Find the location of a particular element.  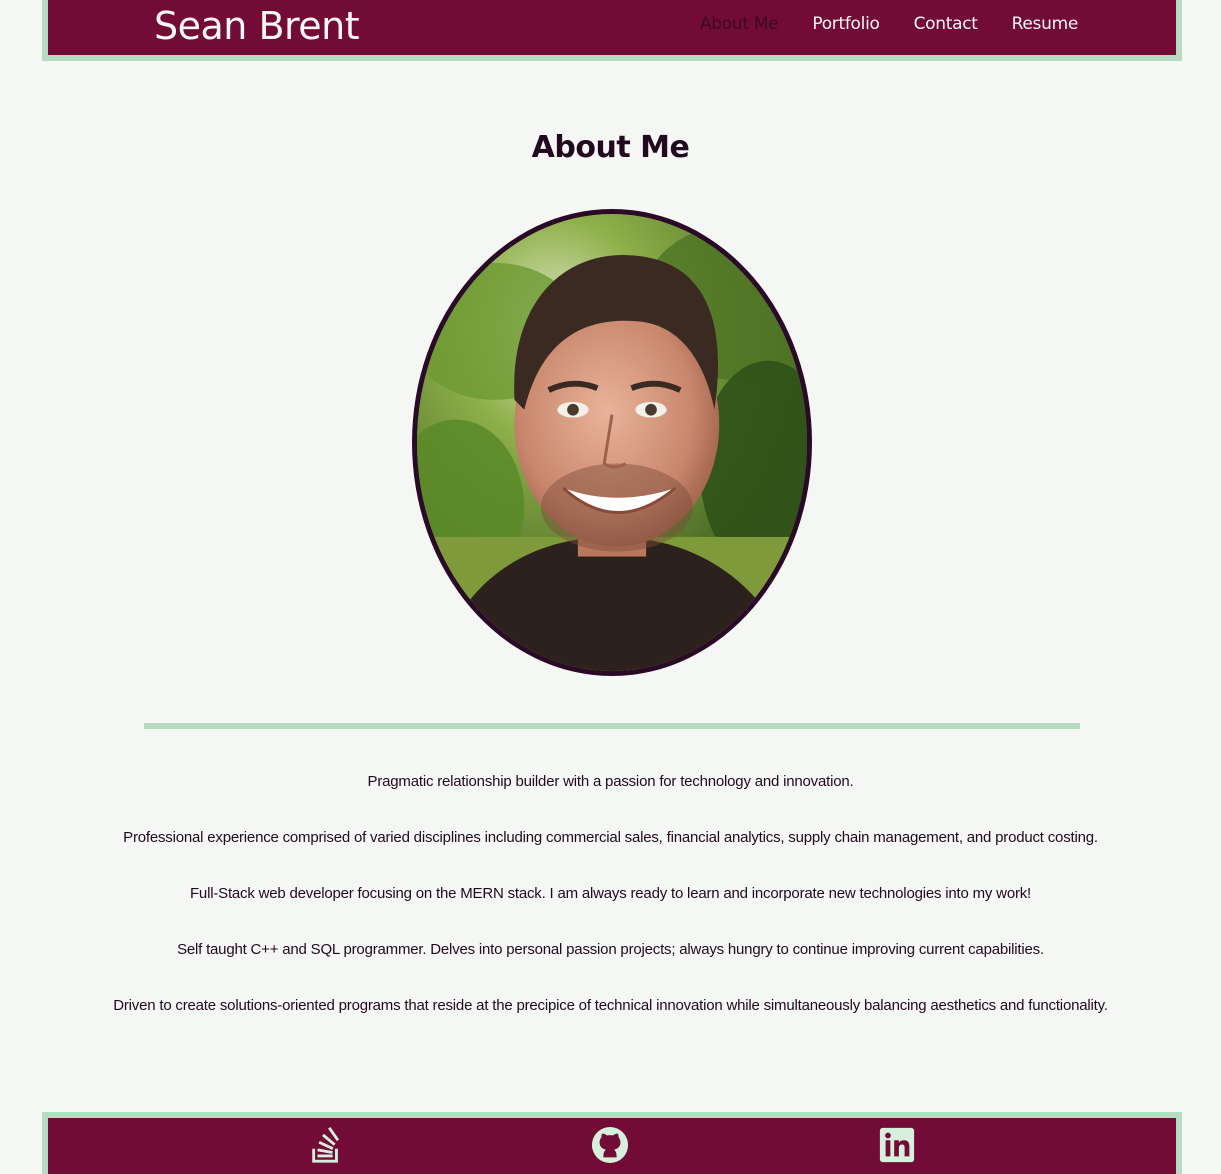

profile-photo-image is located at coordinates (612, 442).